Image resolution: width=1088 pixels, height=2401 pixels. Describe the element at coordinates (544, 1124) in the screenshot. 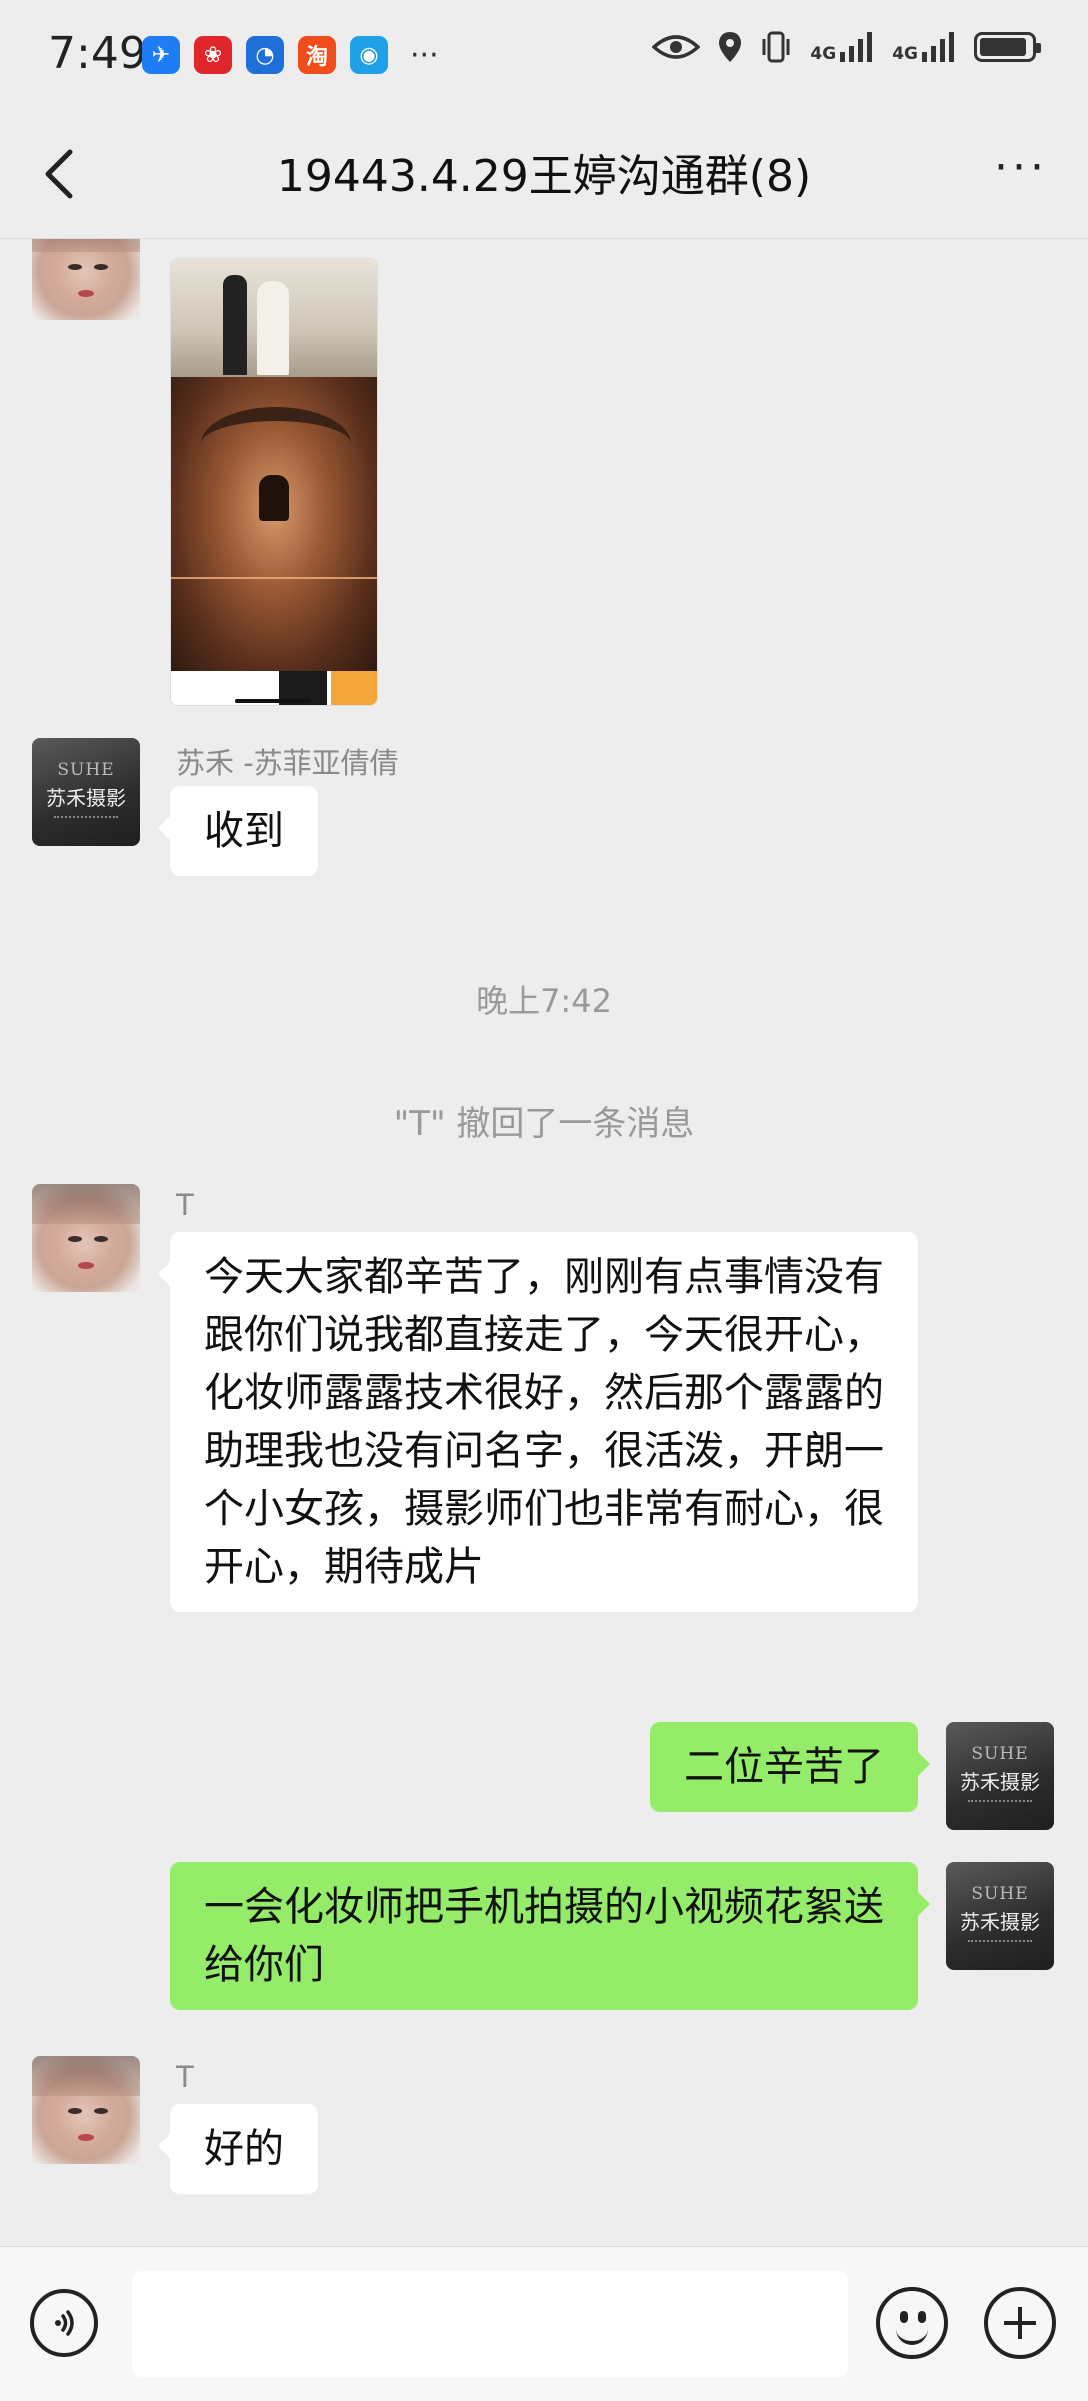

I see `recall-notice: "T" 撤回了一条消息` at that location.